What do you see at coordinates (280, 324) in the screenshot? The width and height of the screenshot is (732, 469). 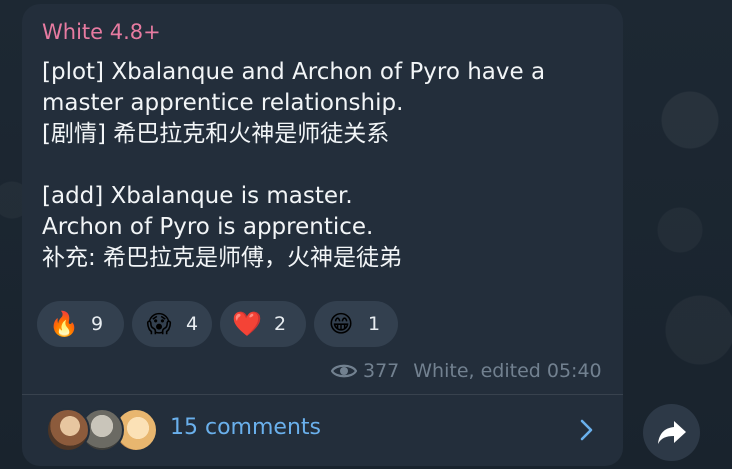 I see `reaction-count: 2` at bounding box center [280, 324].